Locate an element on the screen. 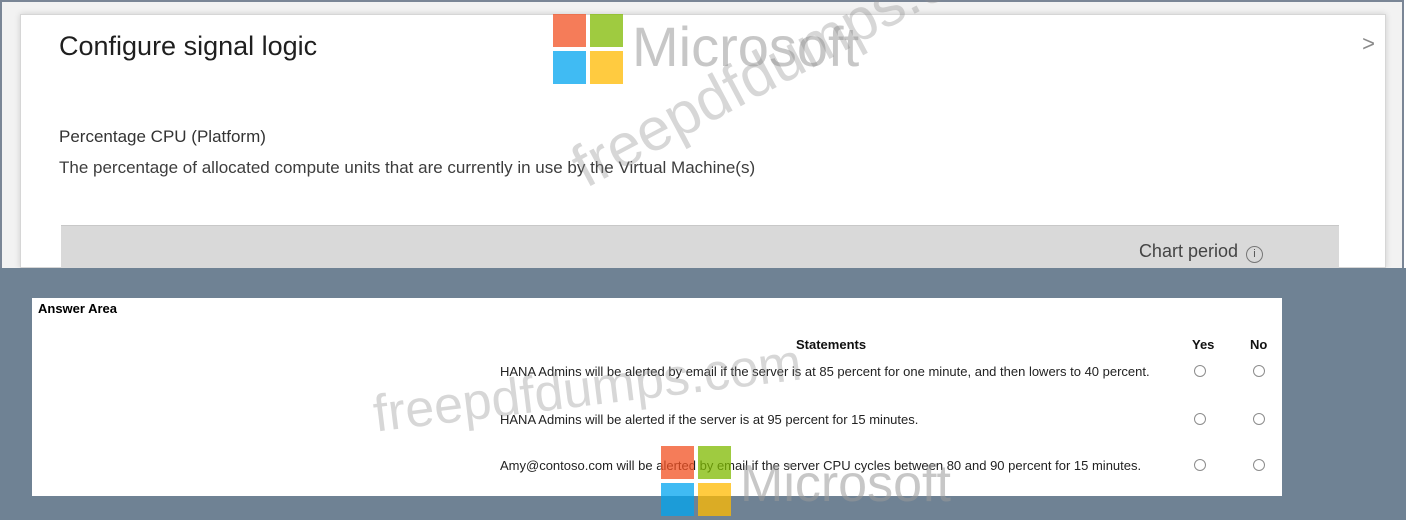 This screenshot has height=520, width=1406. chart-period-label: Chart period is located at coordinates (1188, 251).